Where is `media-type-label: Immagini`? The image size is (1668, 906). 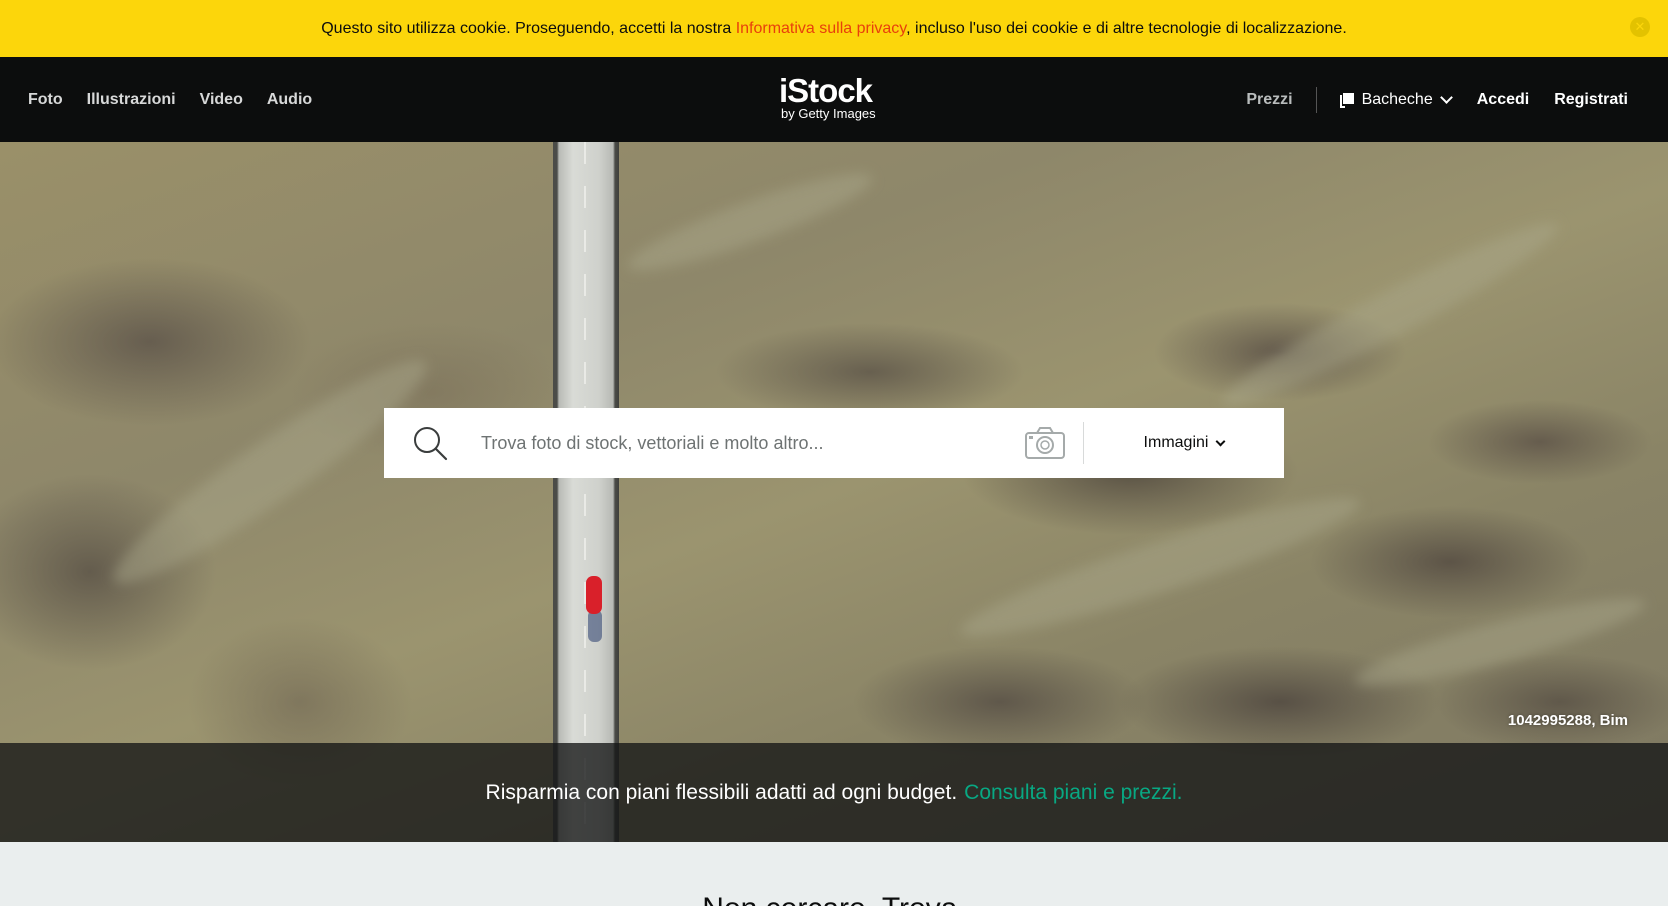 media-type-label: Immagini is located at coordinates (1176, 442).